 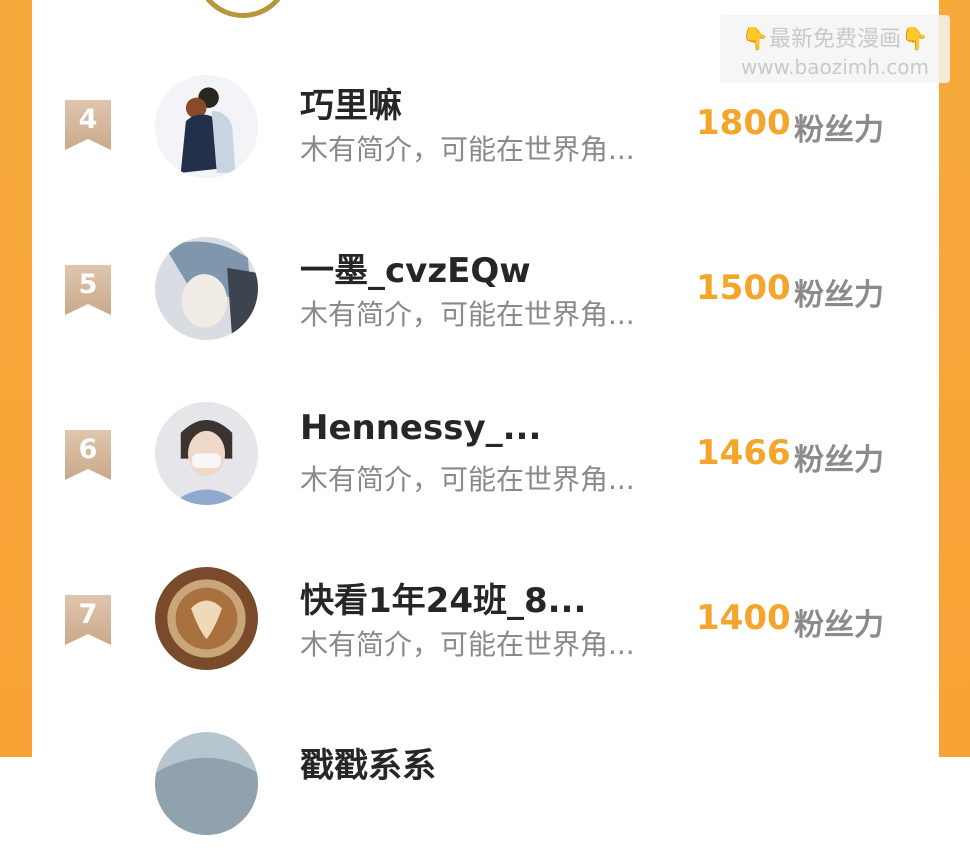 What do you see at coordinates (743, 123) in the screenshot?
I see `fan-score: 1800` at bounding box center [743, 123].